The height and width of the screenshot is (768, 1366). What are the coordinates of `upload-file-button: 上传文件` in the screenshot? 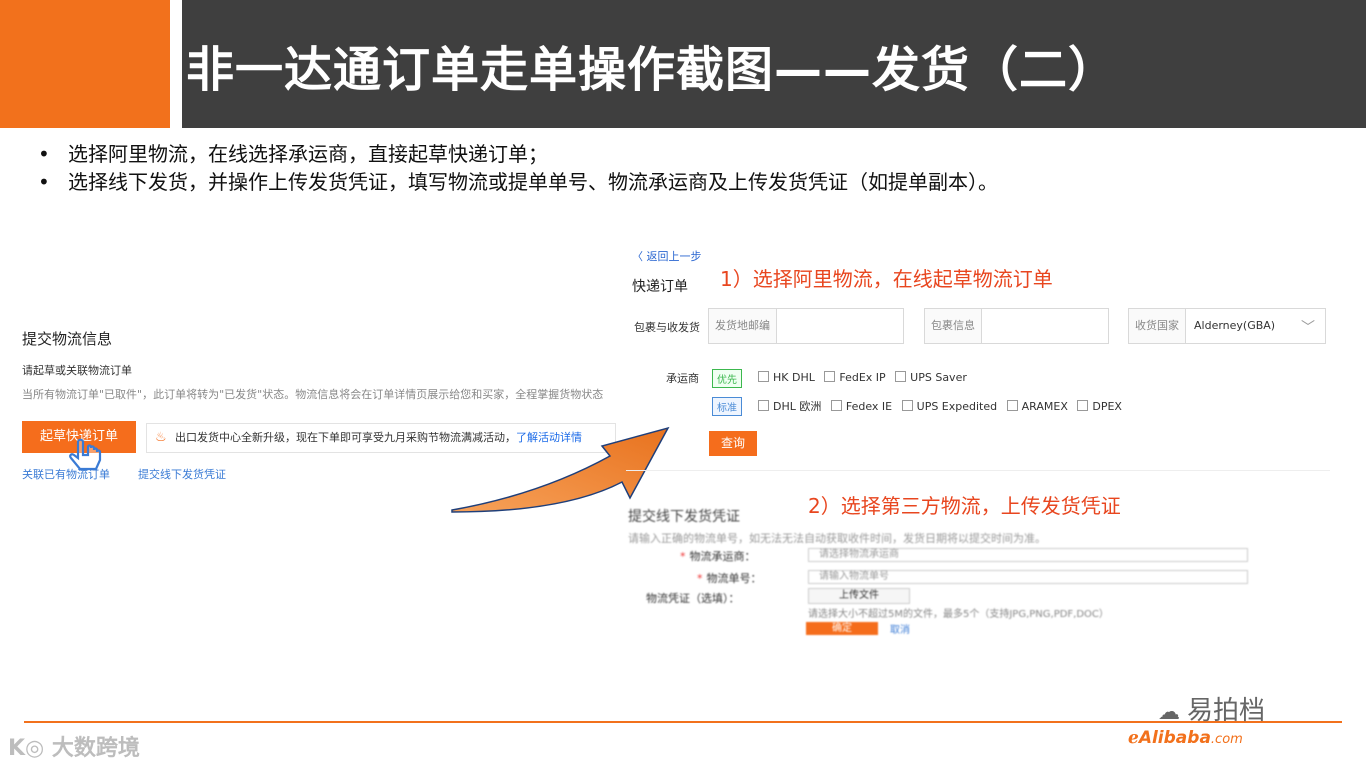 It's located at (859, 596).